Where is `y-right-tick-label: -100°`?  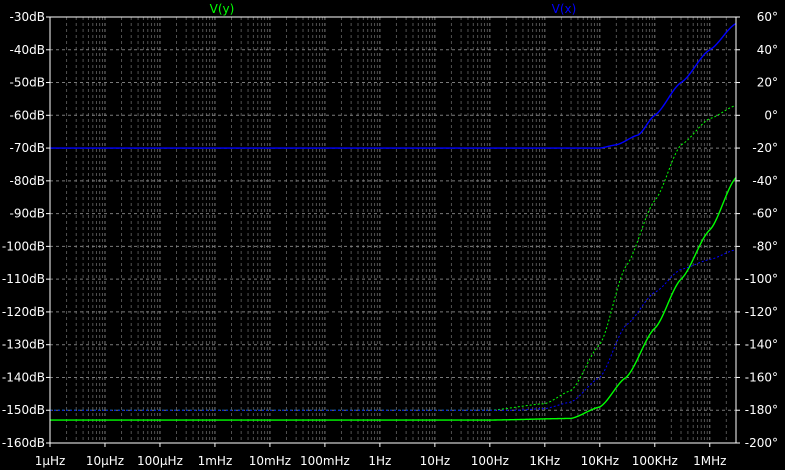
y-right-tick-label: -100° is located at coordinates (761, 279).